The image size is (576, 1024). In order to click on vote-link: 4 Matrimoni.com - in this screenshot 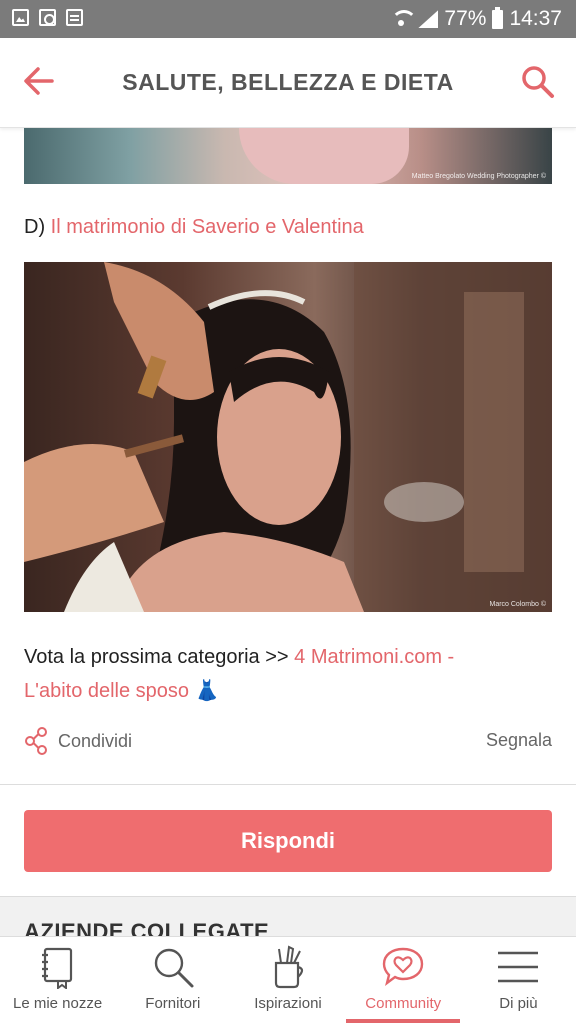, I will do `click(374, 657)`.